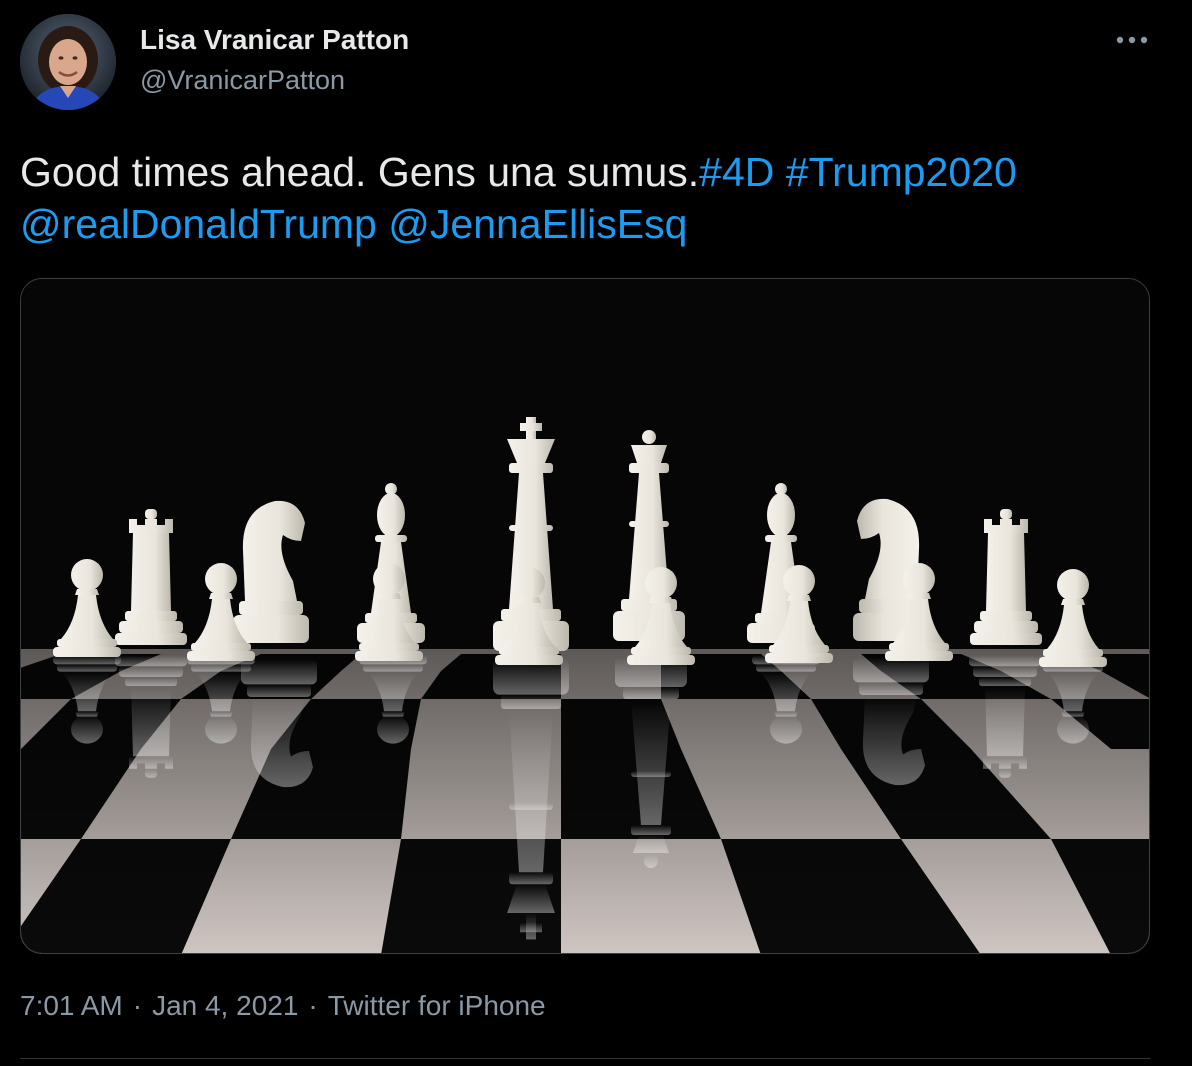  Describe the element at coordinates (736, 172) in the screenshot. I see `hashtag-4d-link: #4D` at that location.